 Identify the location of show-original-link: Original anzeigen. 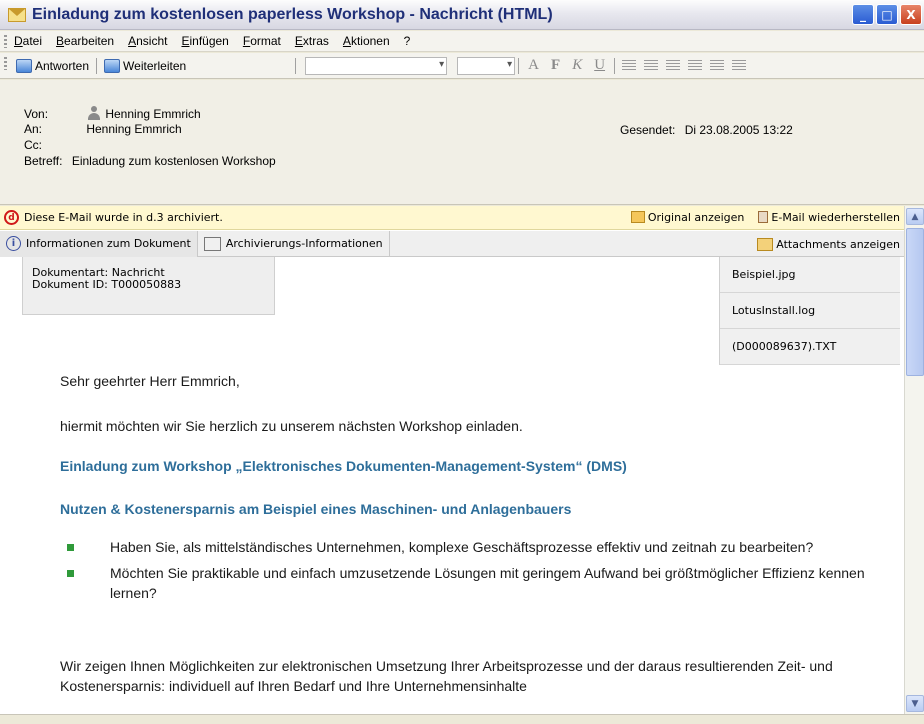
(687, 217).